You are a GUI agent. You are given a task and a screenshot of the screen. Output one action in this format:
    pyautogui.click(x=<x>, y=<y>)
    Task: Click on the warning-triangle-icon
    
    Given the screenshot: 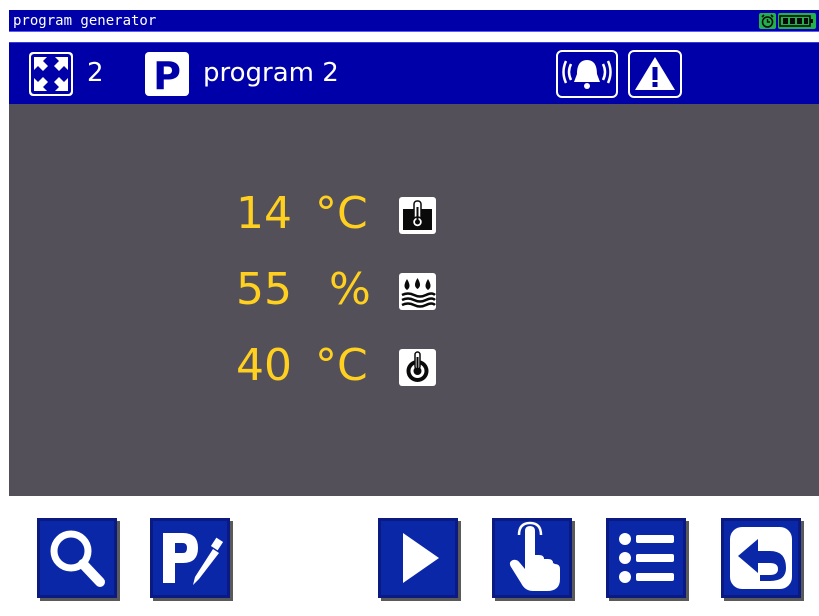 What is the action you would take?
    pyautogui.click(x=655, y=74)
    